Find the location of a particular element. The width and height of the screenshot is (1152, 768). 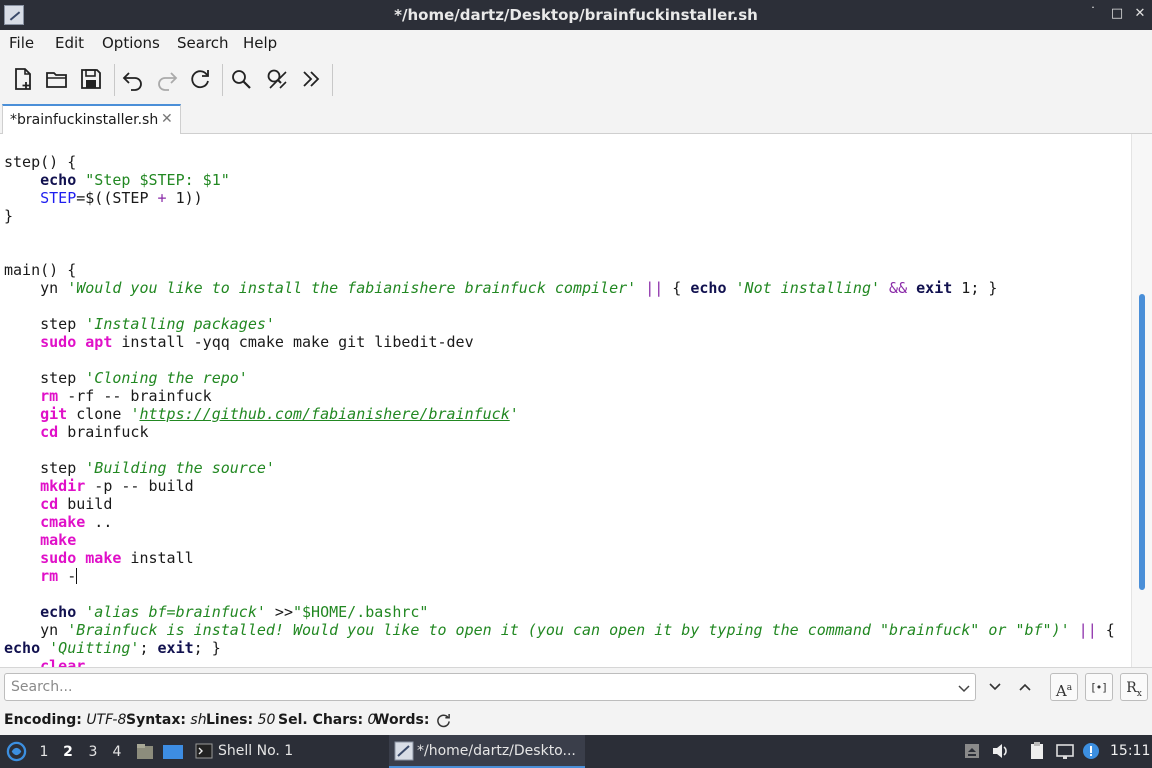

notification-icon is located at coordinates (1091, 751).